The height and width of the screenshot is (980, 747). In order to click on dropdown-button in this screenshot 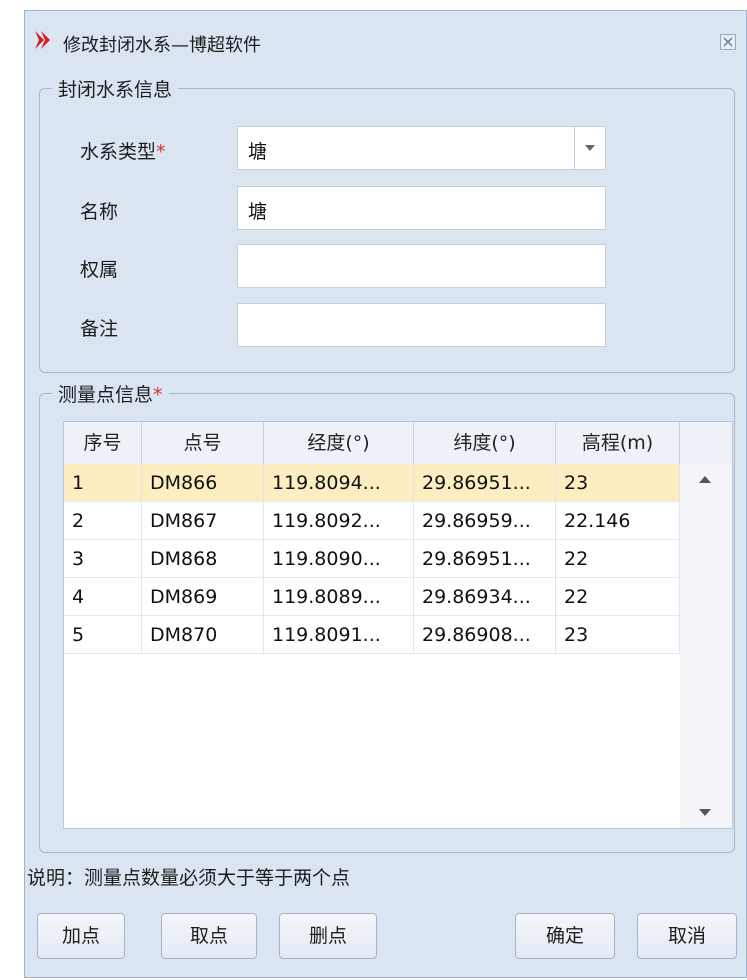, I will do `click(589, 148)`.